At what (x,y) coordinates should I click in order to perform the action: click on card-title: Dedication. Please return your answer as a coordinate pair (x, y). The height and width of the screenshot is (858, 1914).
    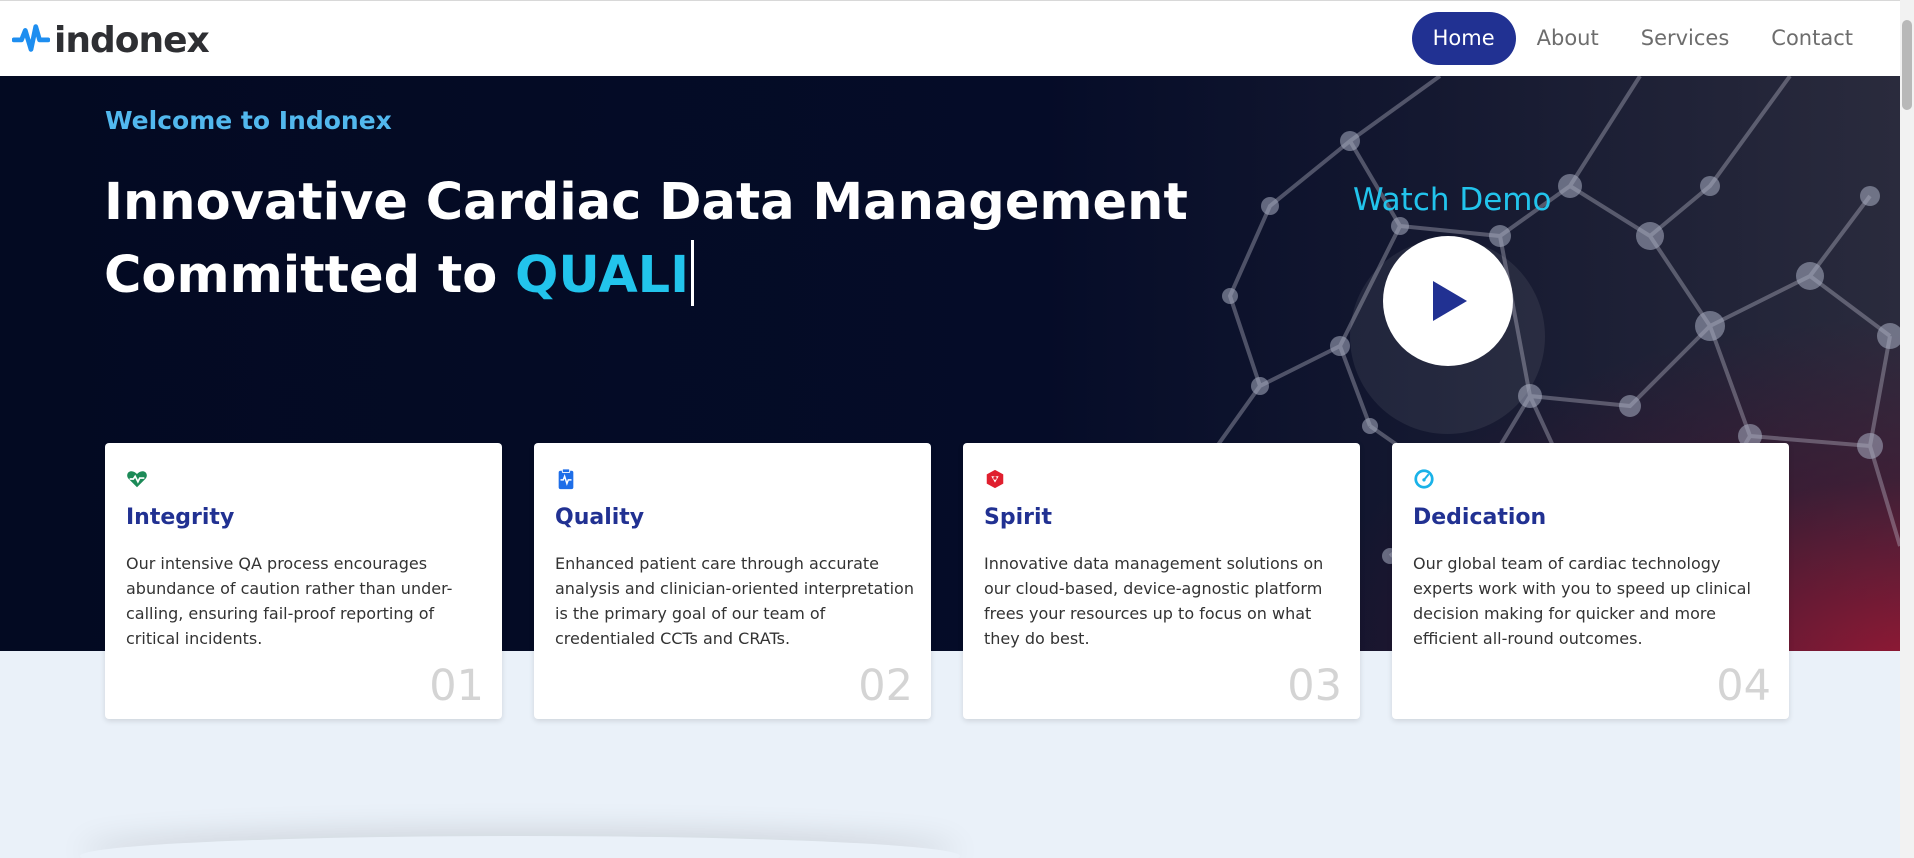
    Looking at the image, I should click on (1480, 517).